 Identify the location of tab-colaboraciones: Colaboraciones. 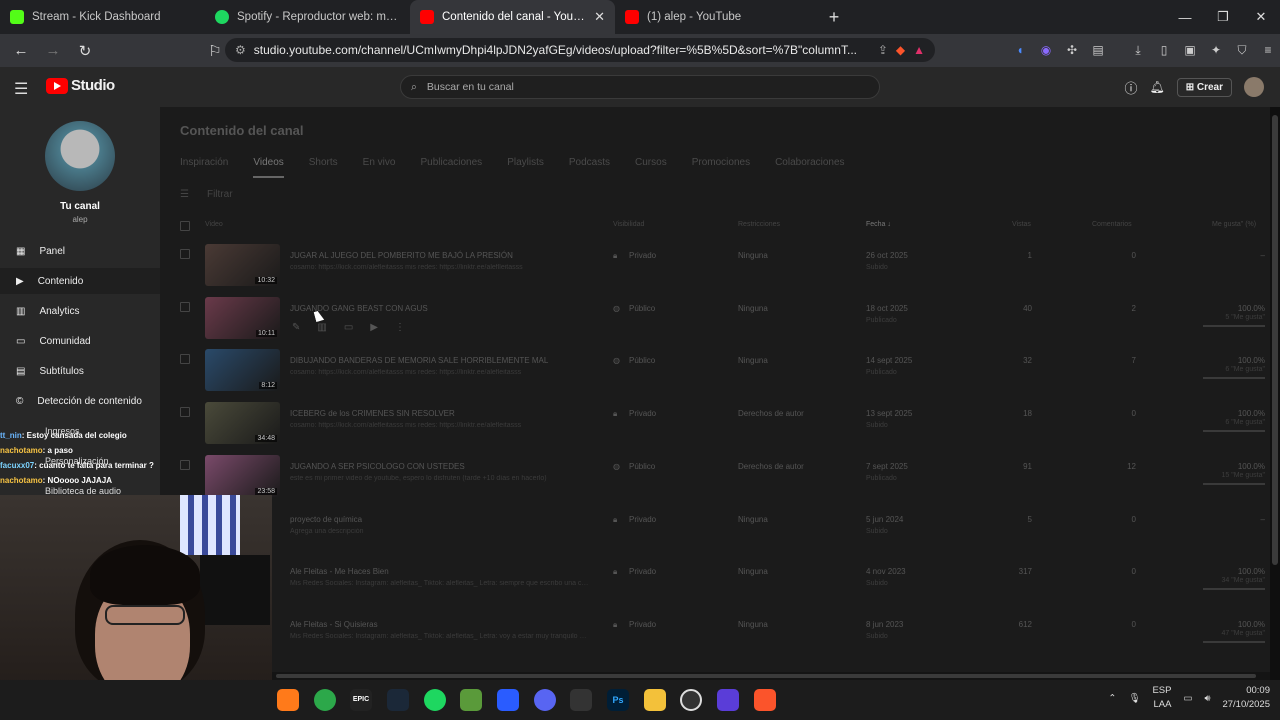
(810, 167).